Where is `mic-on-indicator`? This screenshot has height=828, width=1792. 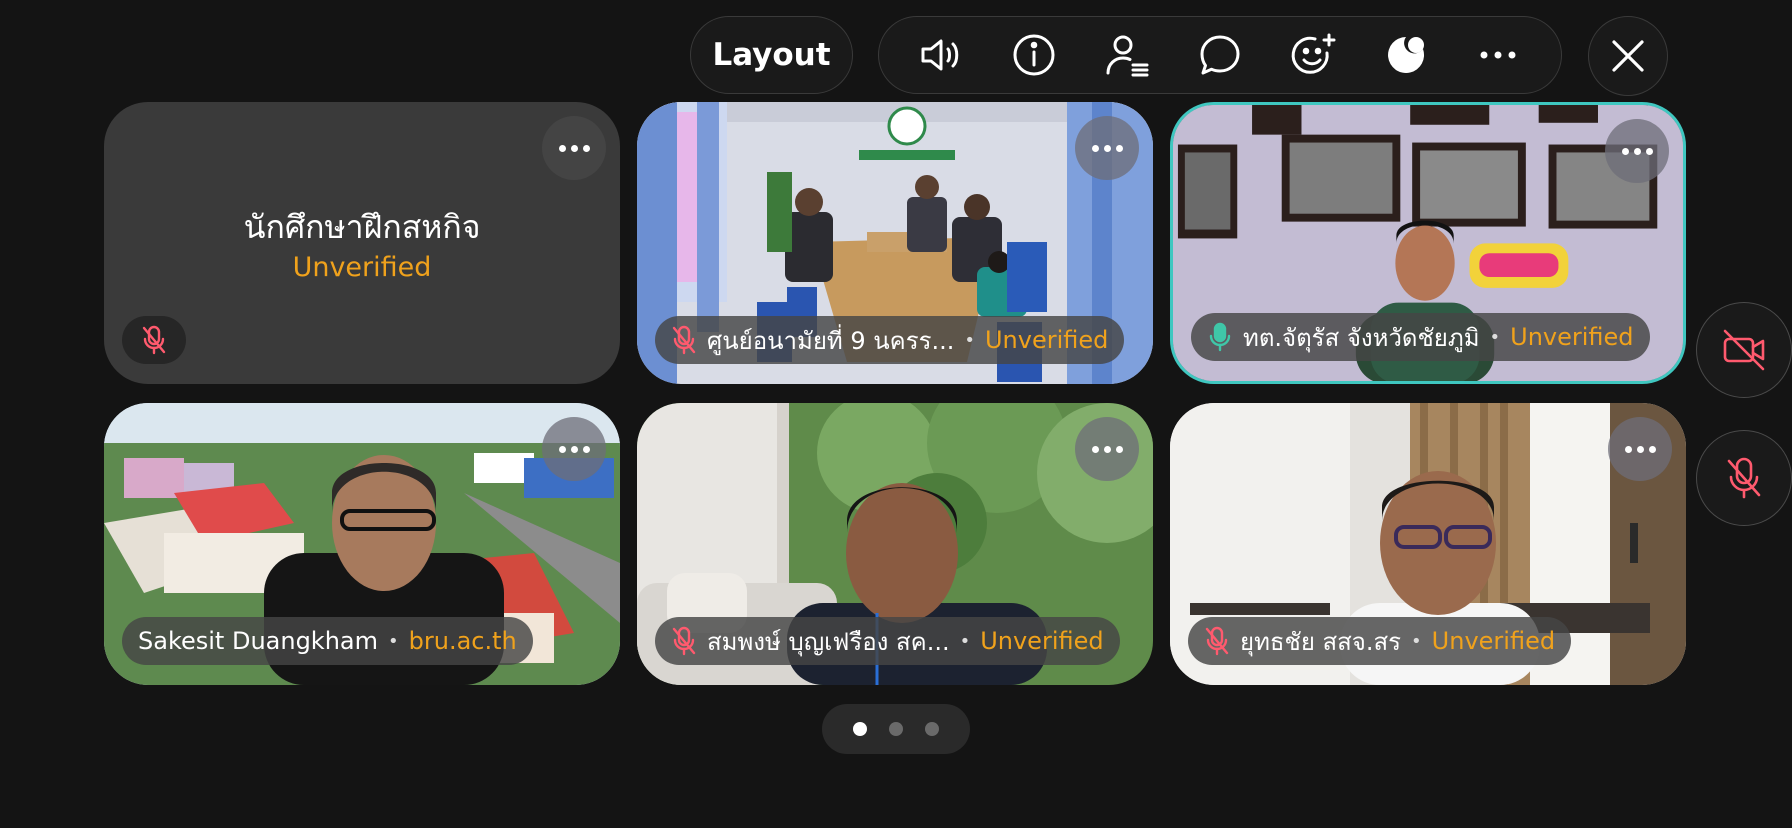
mic-on-indicator is located at coordinates (1220, 337).